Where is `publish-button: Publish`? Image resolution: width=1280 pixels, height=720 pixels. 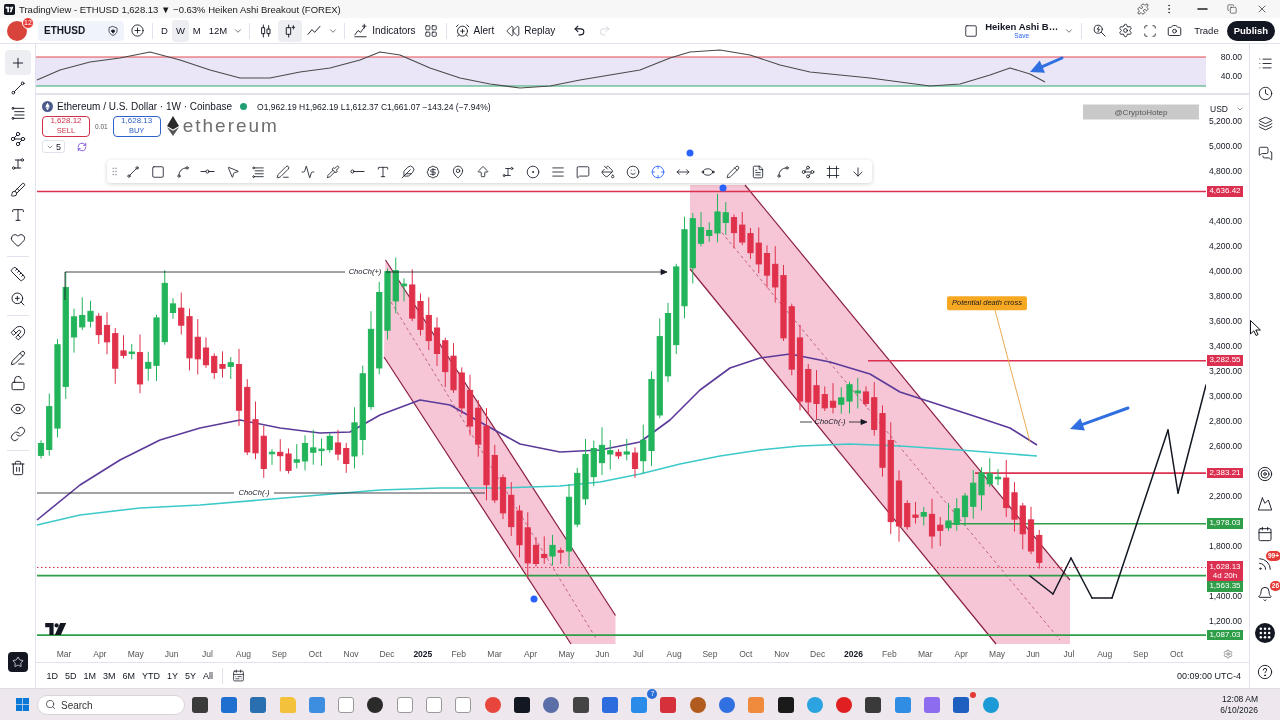
publish-button: Publish is located at coordinates (1250, 30).